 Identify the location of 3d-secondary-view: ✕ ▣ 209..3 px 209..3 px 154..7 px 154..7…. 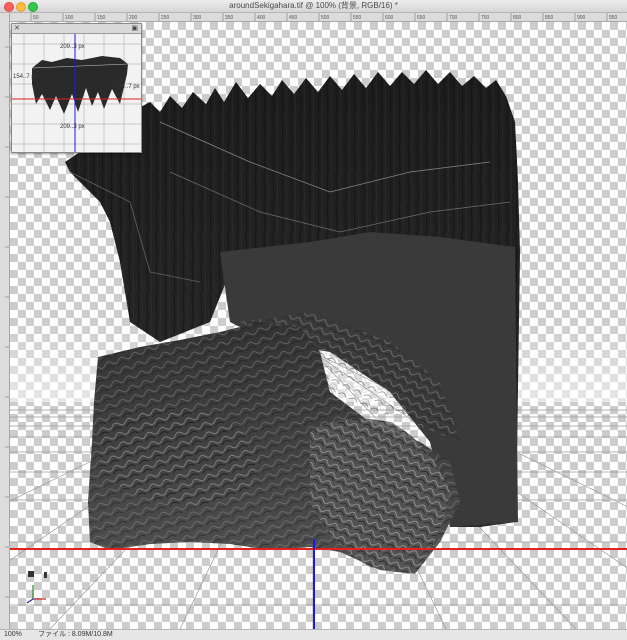
(76, 88).